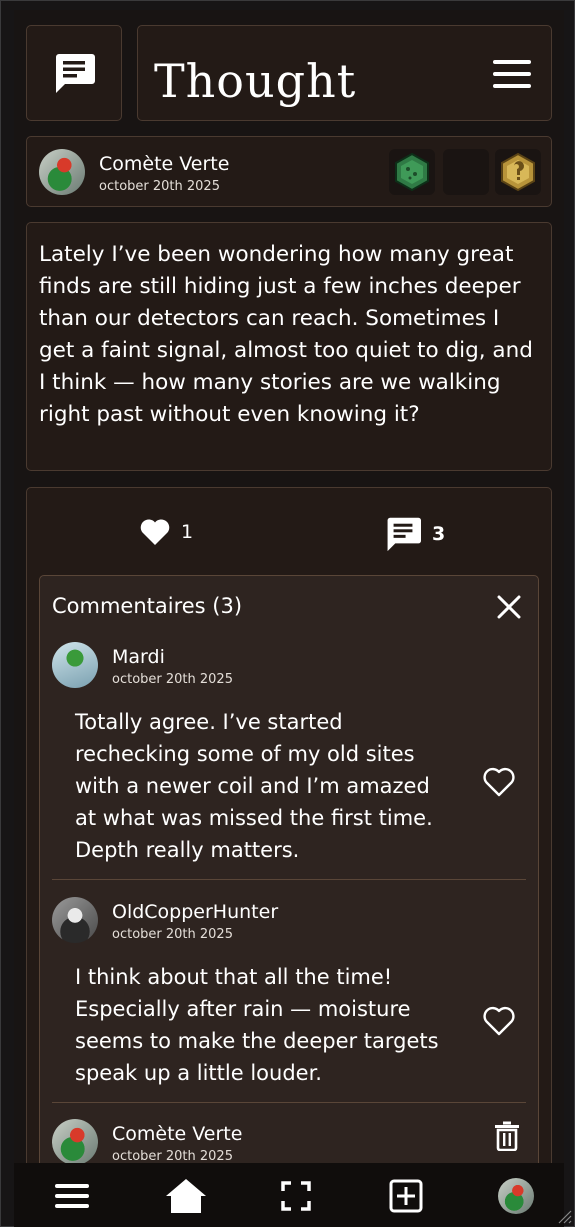  I want to click on fullscreen-icon, so click(296, 1195).